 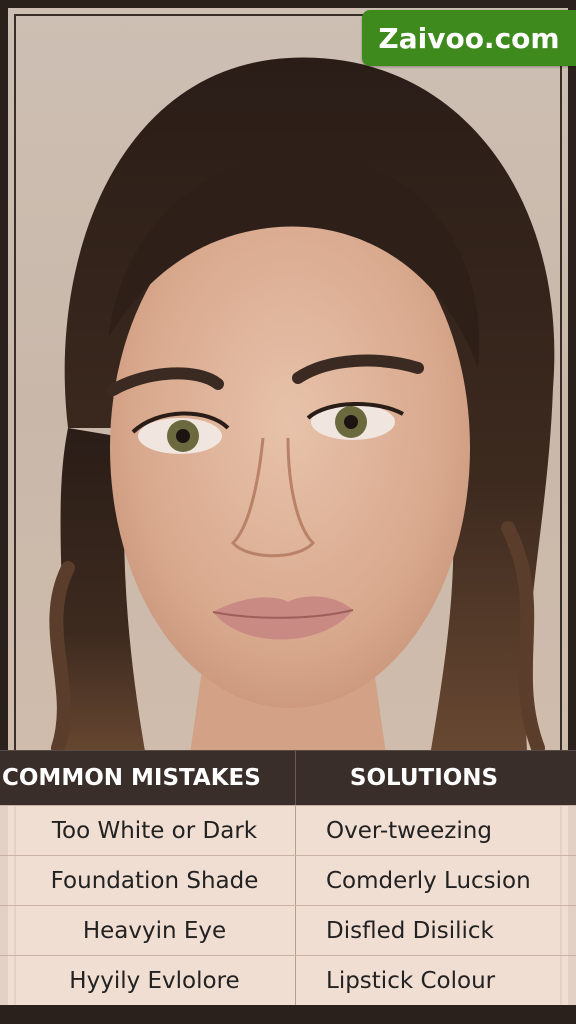 I want to click on table-row: Too White or Dark Over-tweezing, so click(x=288, y=830).